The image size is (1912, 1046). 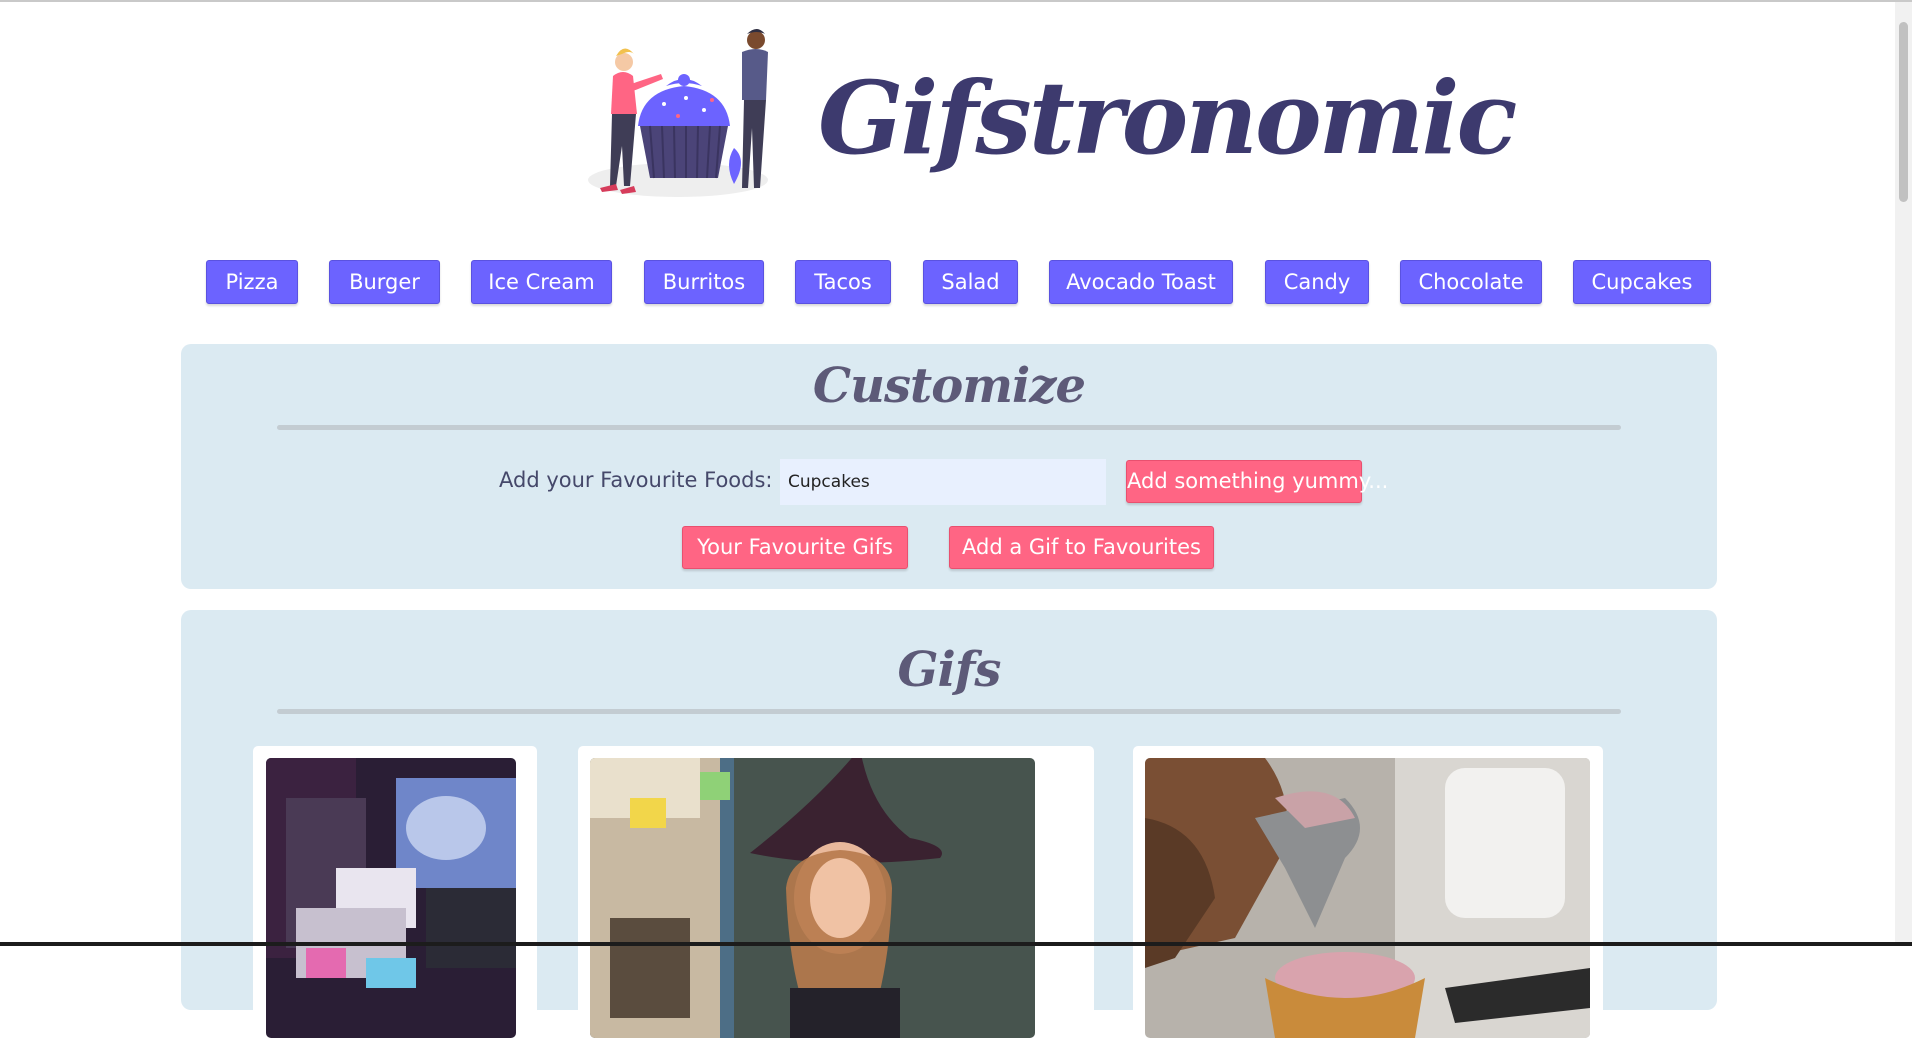 What do you see at coordinates (252, 282) in the screenshot?
I see `food-button-pizza: Pizza` at bounding box center [252, 282].